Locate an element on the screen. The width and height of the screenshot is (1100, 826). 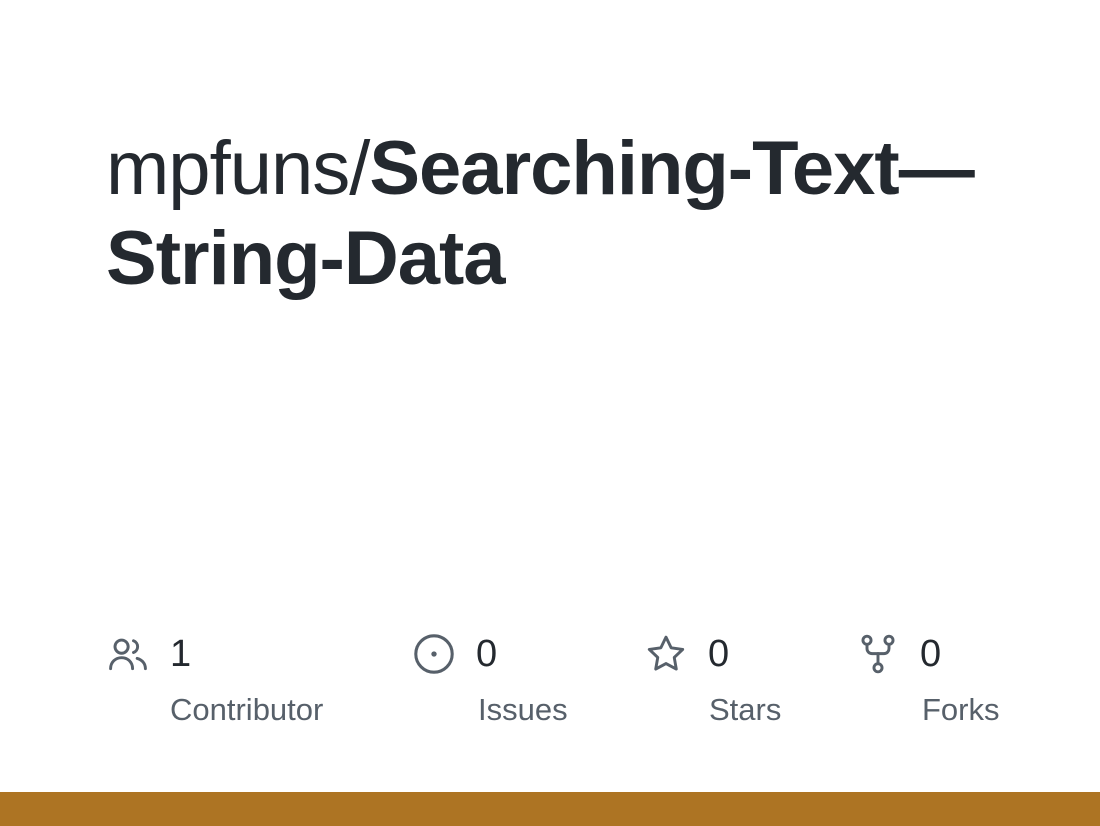
fork-count: 0 is located at coordinates (931, 654).